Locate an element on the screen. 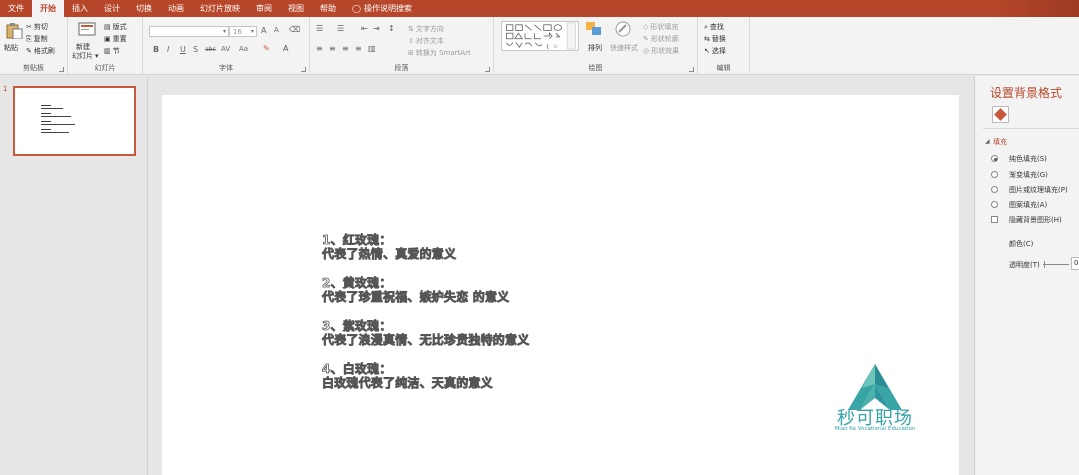 This screenshot has width=1079, height=475. drawing-launcher-icon is located at coordinates (691, 69).